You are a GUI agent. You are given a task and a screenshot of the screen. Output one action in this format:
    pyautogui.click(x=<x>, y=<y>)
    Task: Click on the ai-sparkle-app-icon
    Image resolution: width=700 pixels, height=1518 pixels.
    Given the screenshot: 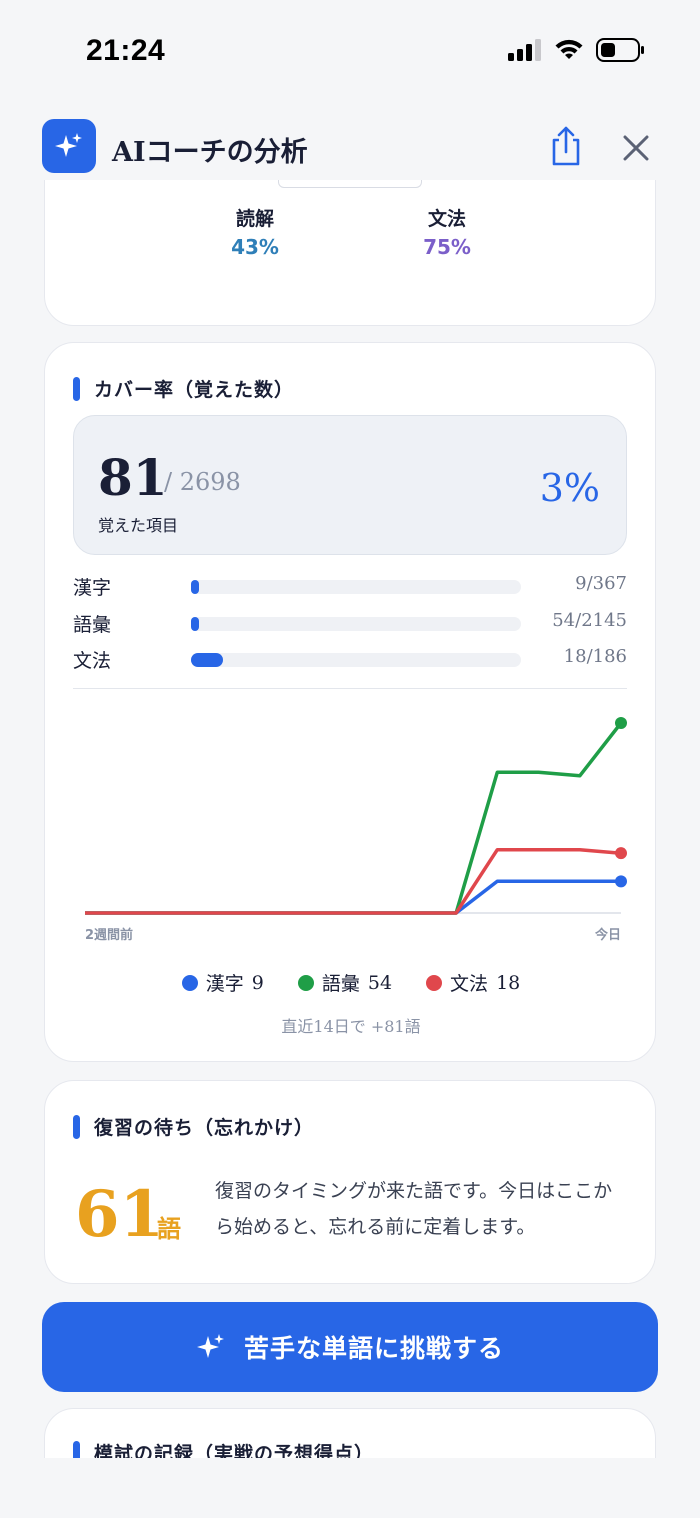 What is the action you would take?
    pyautogui.click(x=69, y=146)
    